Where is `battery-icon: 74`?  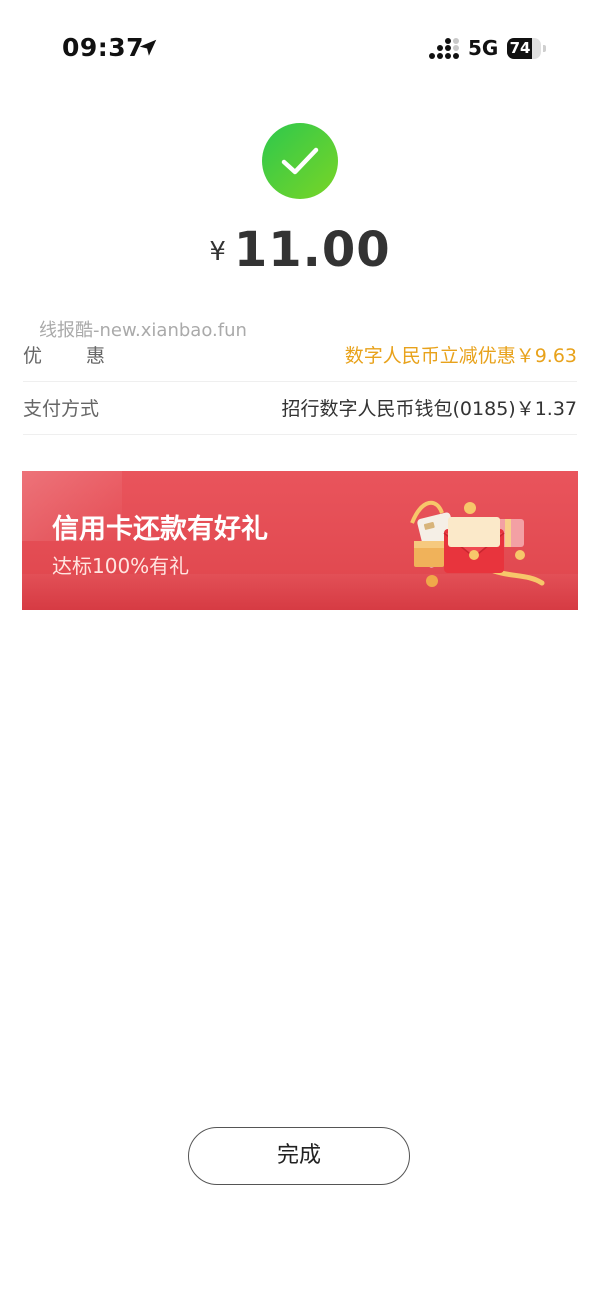 battery-icon: 74 is located at coordinates (527, 48).